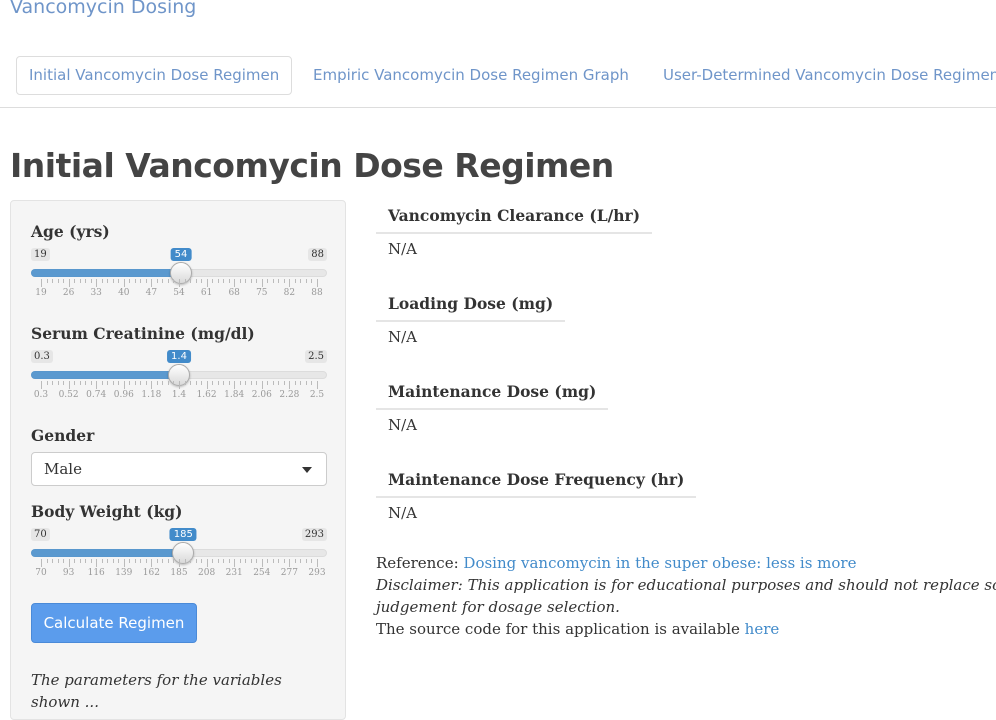 Image resolution: width=996 pixels, height=720 pixels. Describe the element at coordinates (317, 573) in the screenshot. I see `slider-tick-label: 293` at that location.